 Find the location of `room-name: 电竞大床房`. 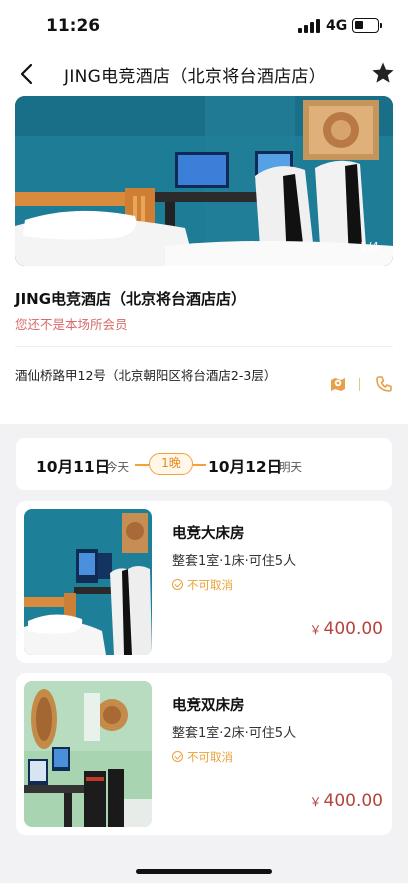

room-name: 电竞大床房 is located at coordinates (208, 534).